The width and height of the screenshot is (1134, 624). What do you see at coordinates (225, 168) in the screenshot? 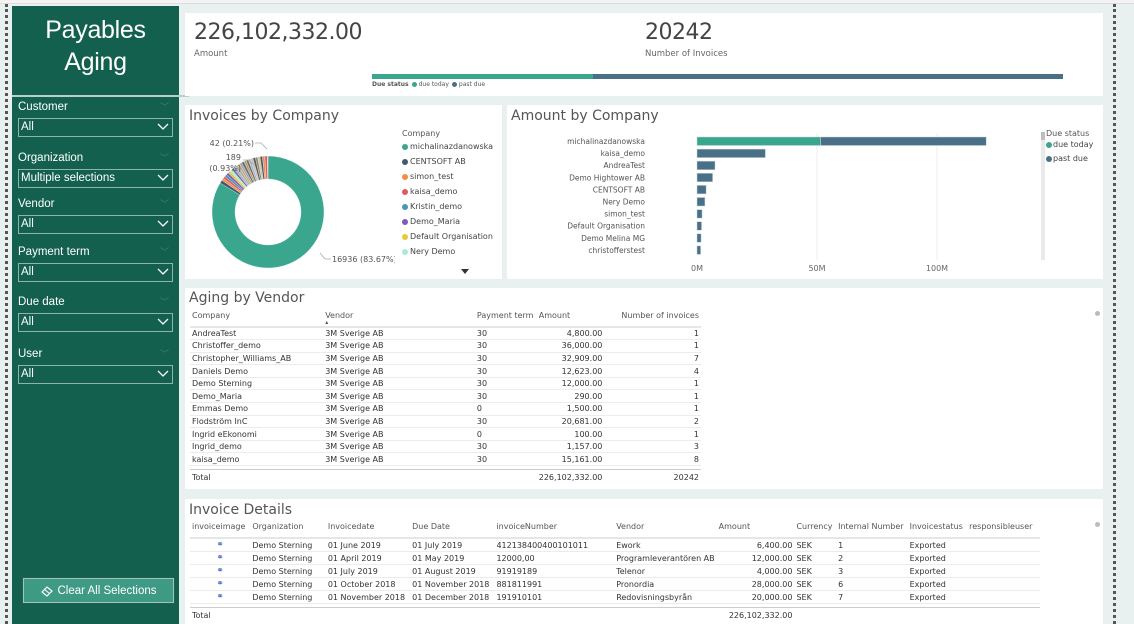
I see `donut-data-label: (0.93%)` at bounding box center [225, 168].